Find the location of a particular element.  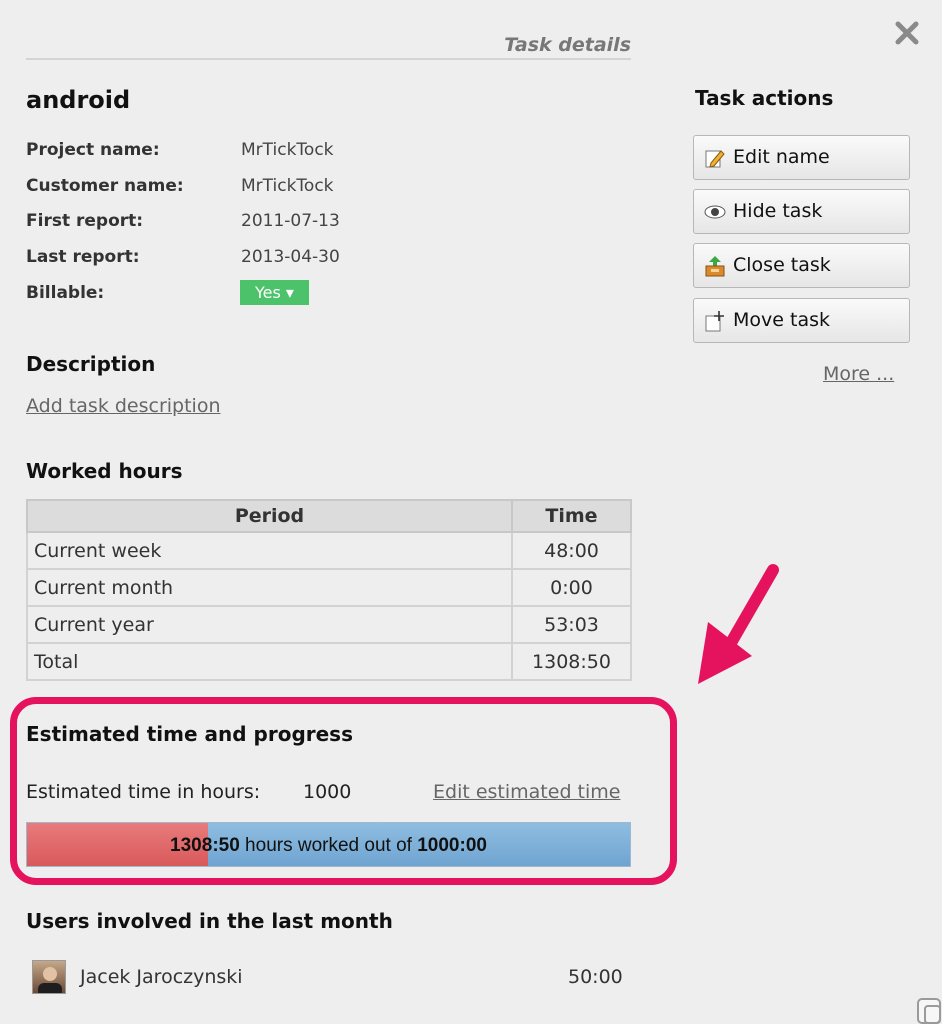

close-task-button: Close task is located at coordinates (801, 265).